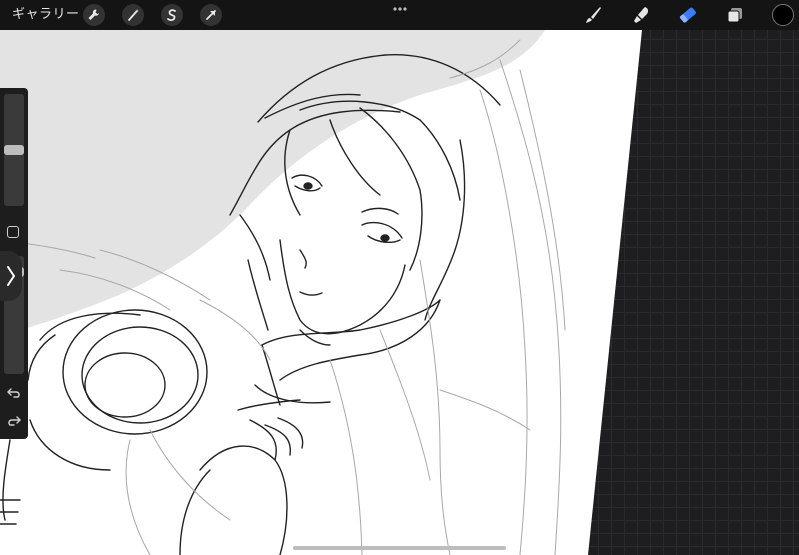  I want to click on brush-size-slider, so click(14, 150).